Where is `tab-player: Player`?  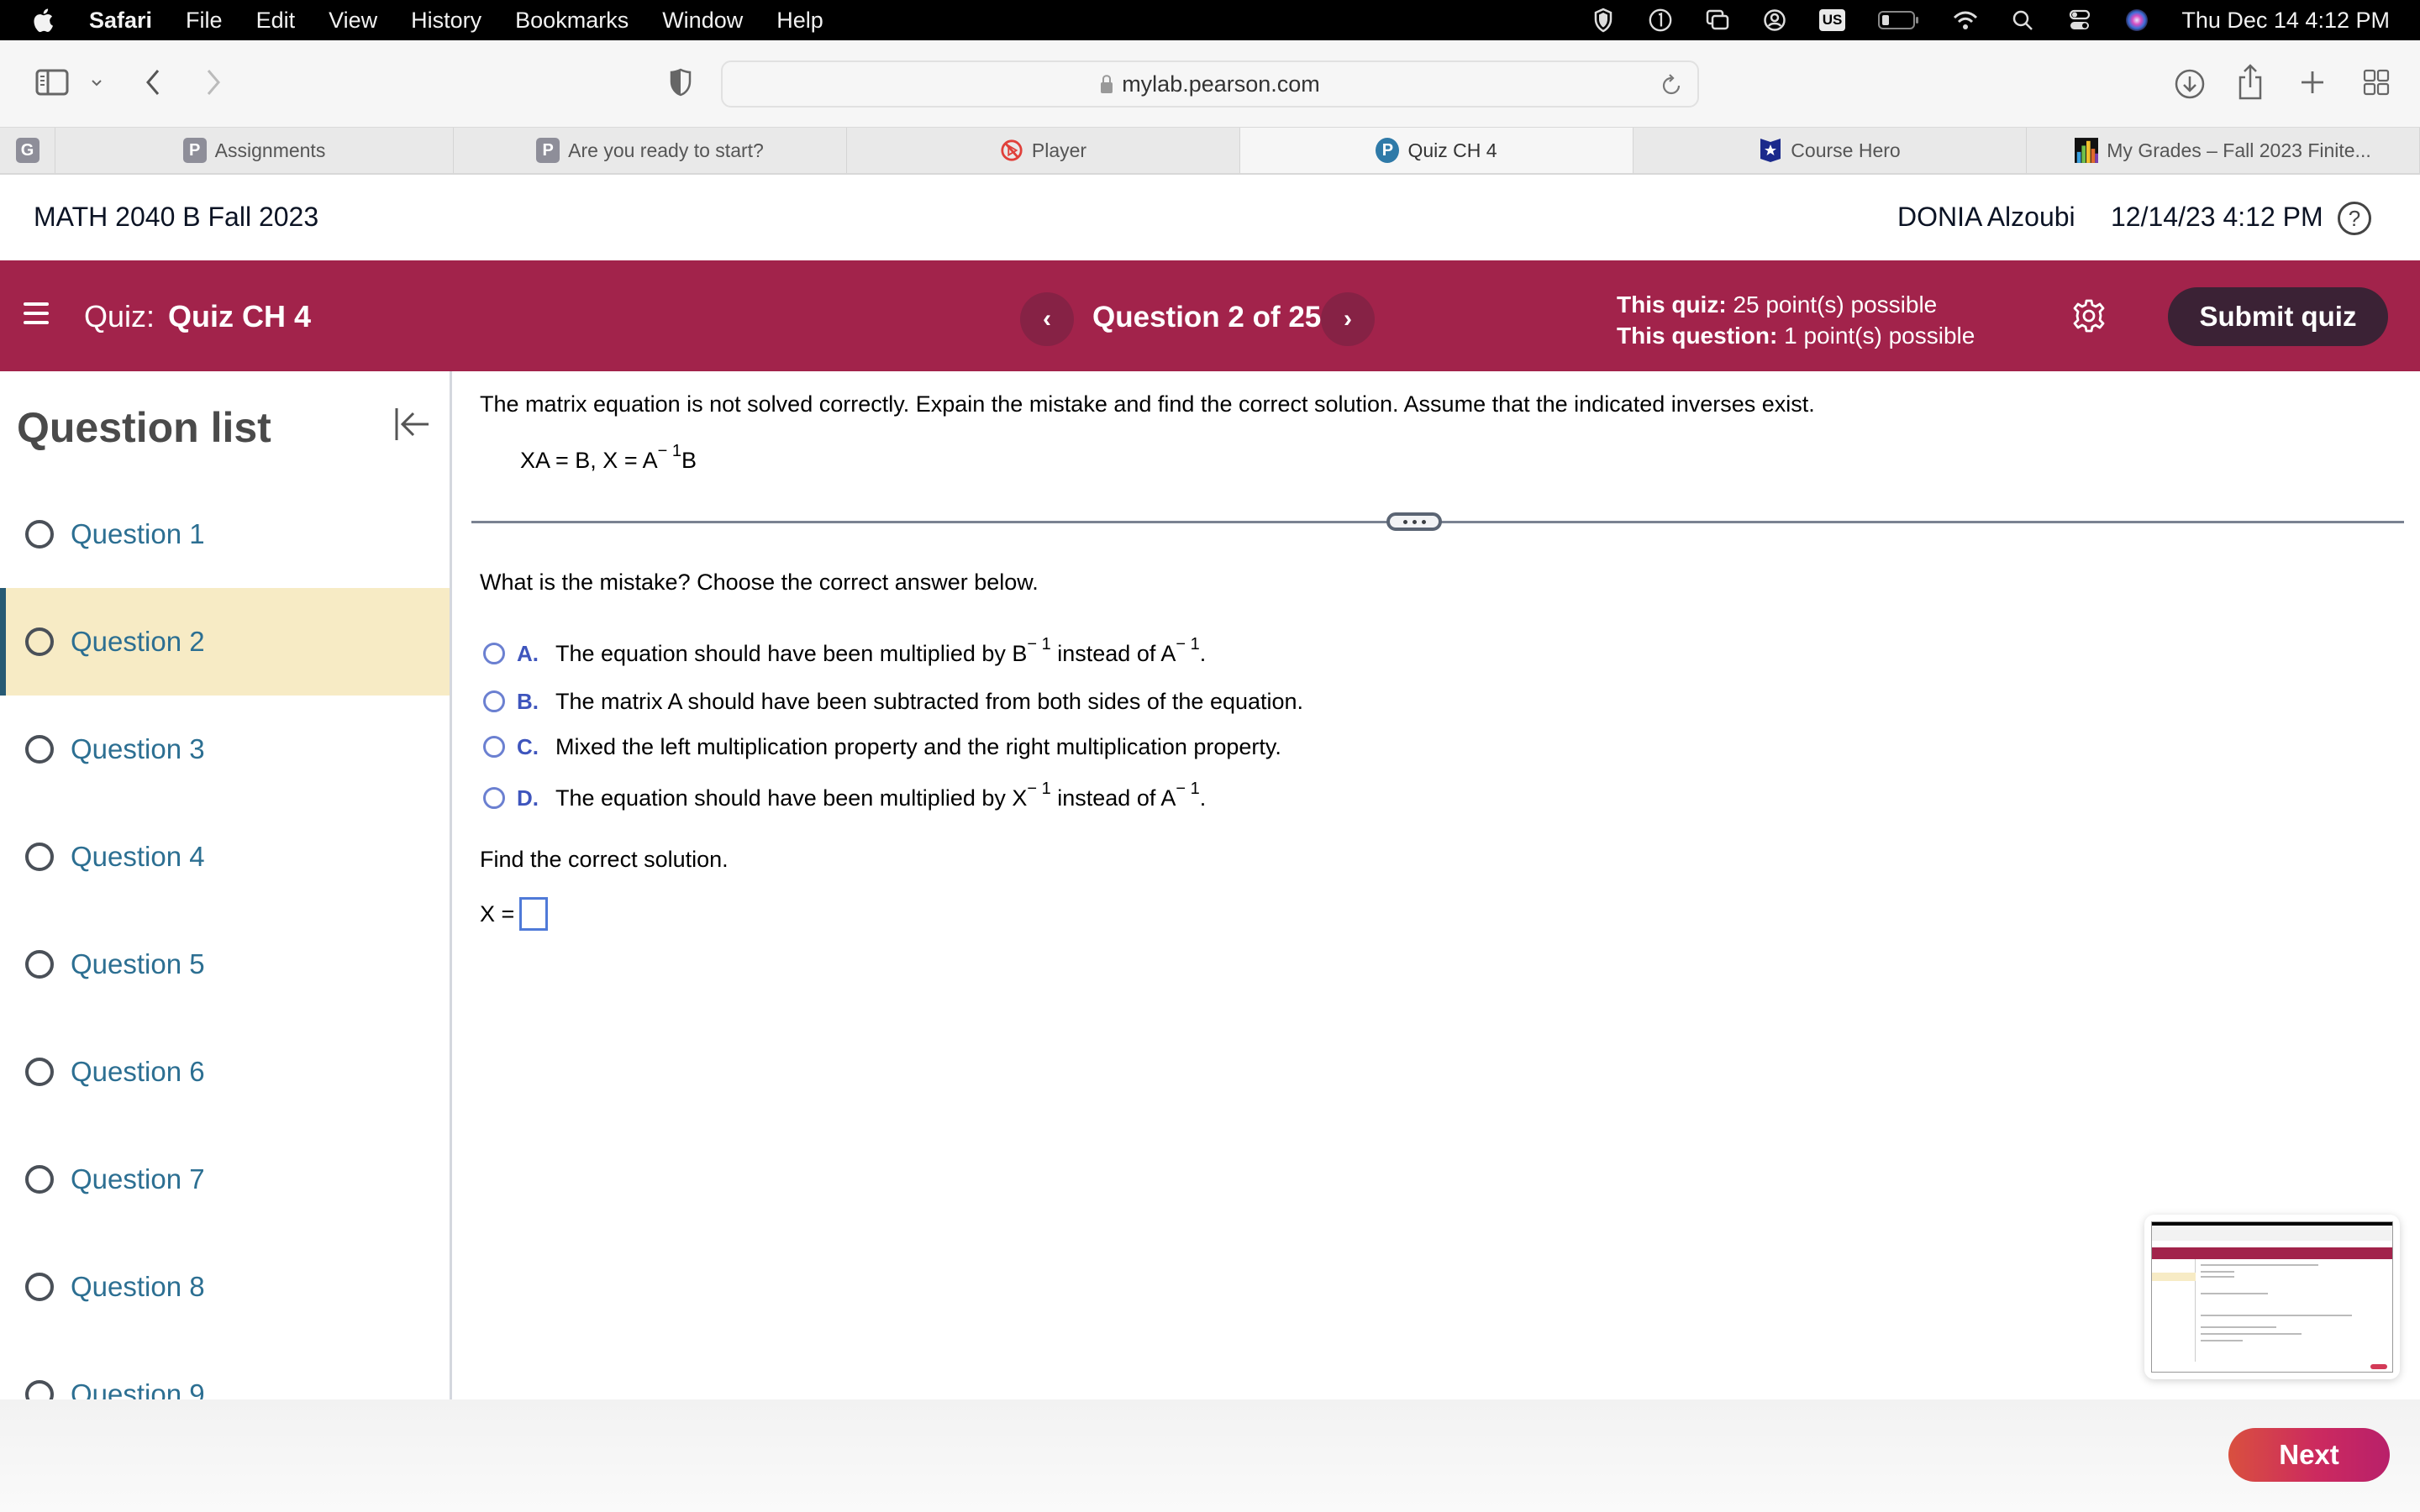
tab-player: Player is located at coordinates (1043, 150).